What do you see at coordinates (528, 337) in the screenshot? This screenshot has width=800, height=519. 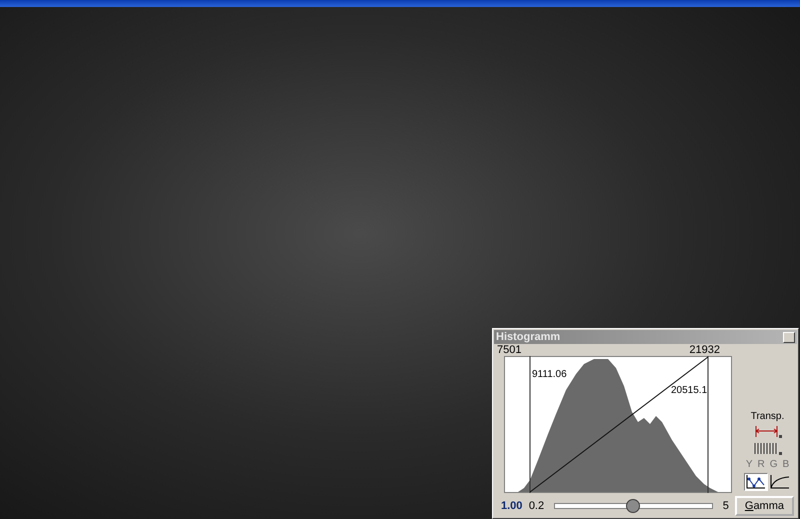 I see `panel-title: Histogramm` at bounding box center [528, 337].